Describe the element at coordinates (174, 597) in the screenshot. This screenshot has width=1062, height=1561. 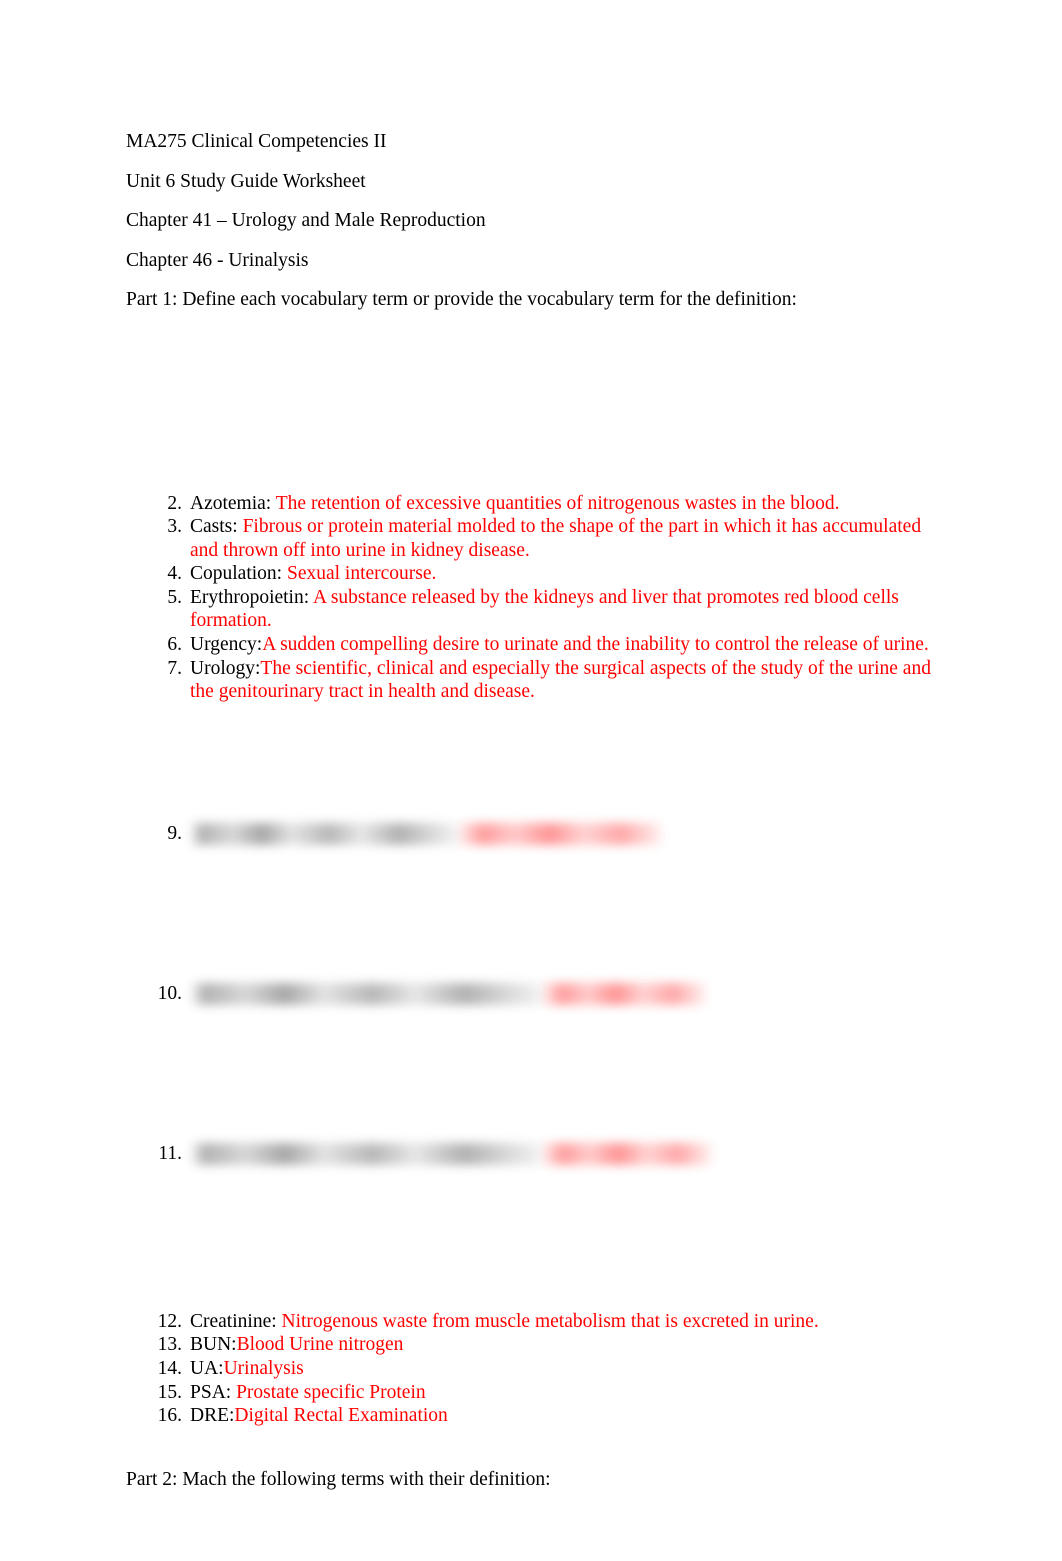
I see `list-item-number: 5.` at that location.